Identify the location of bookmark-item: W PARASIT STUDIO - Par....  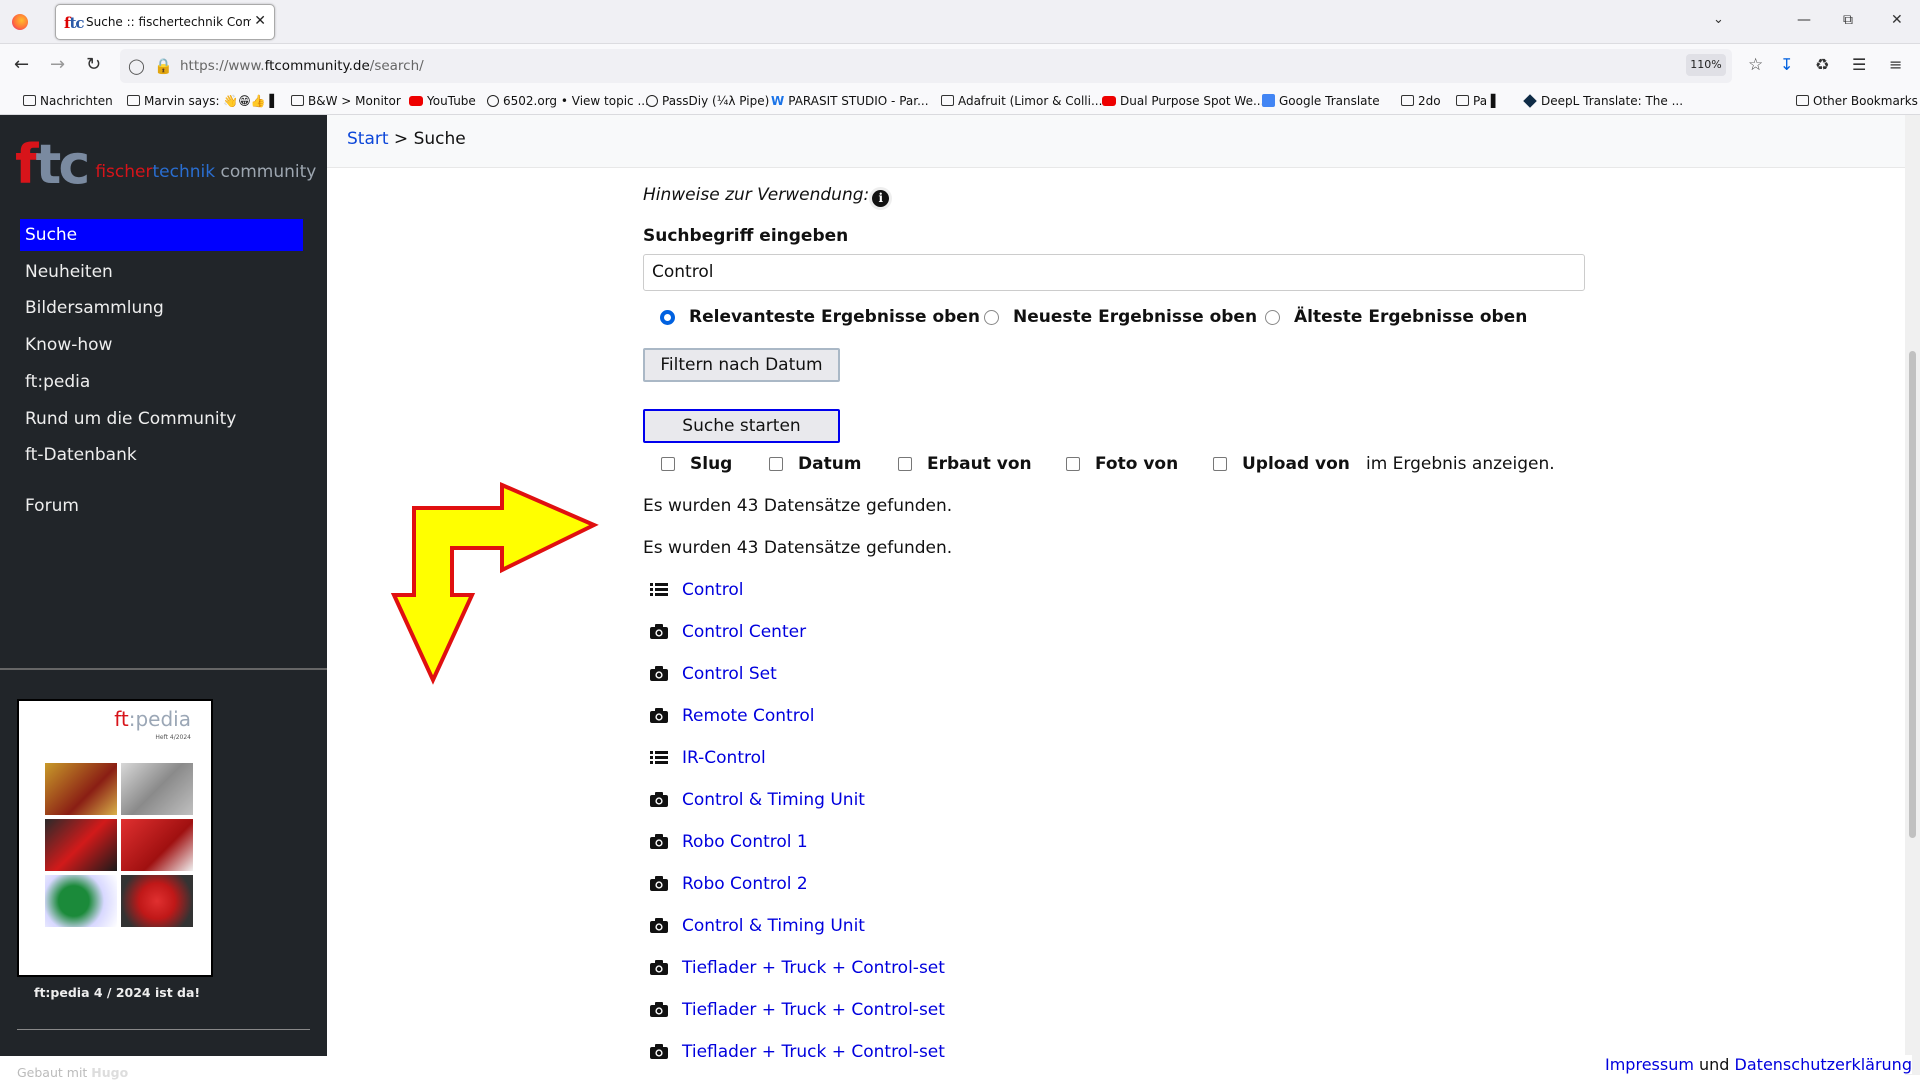
(850, 101).